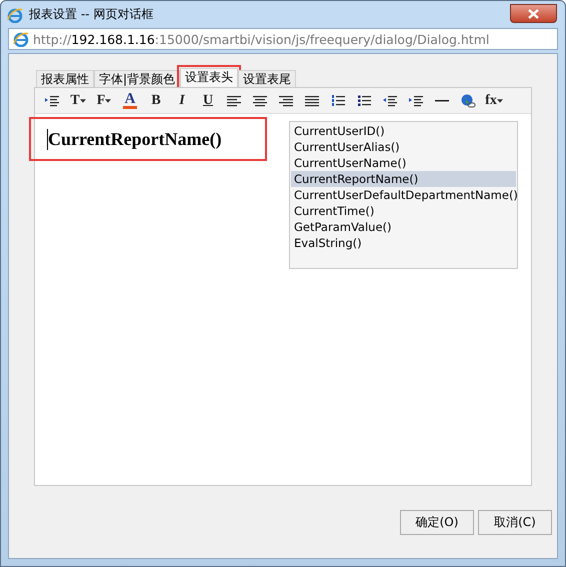  Describe the element at coordinates (65, 78) in the screenshot. I see `tab: 报表属性` at that location.